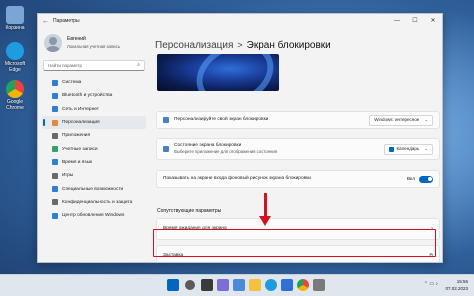 Image resolution: width=474 pixels, height=296 pixels. I want to click on chat-icon, so click(239, 285).